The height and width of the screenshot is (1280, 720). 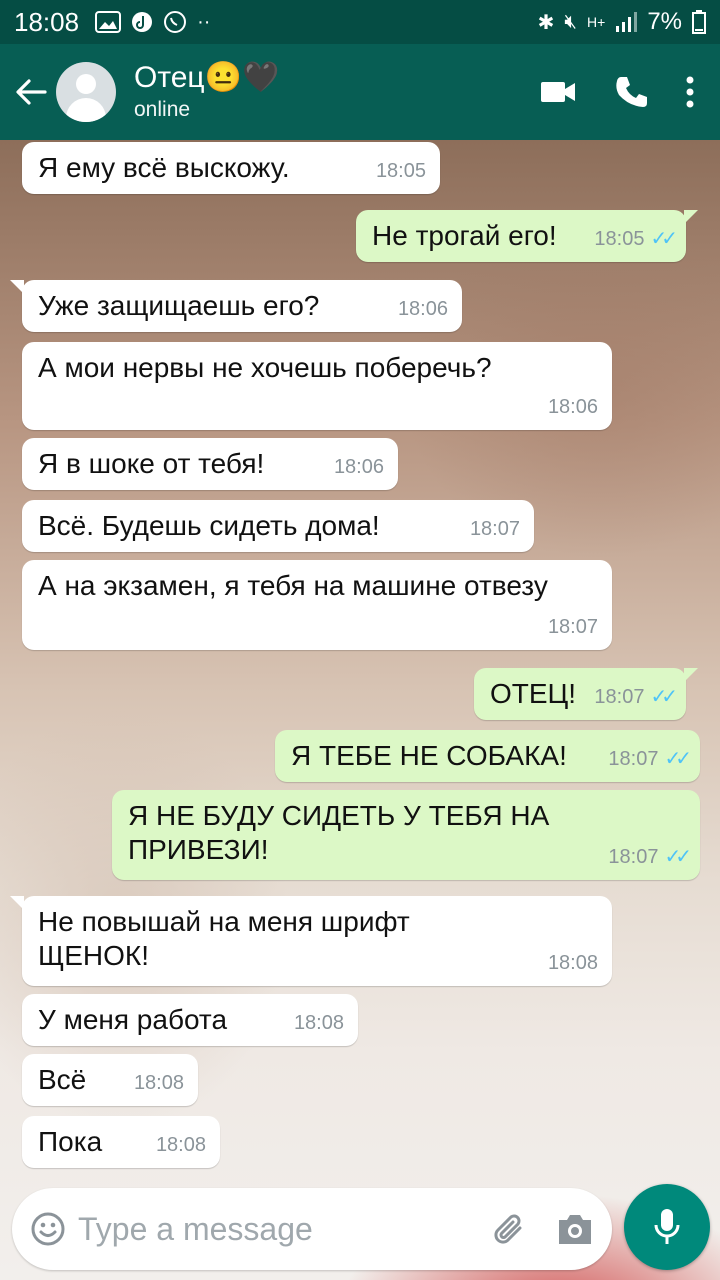 I want to click on battery-icon, so click(x=699, y=22).